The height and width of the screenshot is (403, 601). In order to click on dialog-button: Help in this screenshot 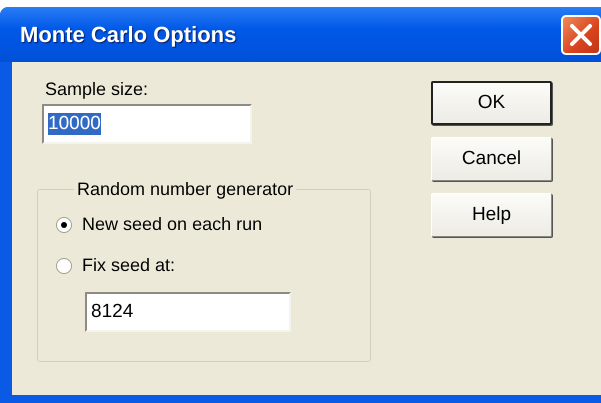, I will do `click(491, 215)`.